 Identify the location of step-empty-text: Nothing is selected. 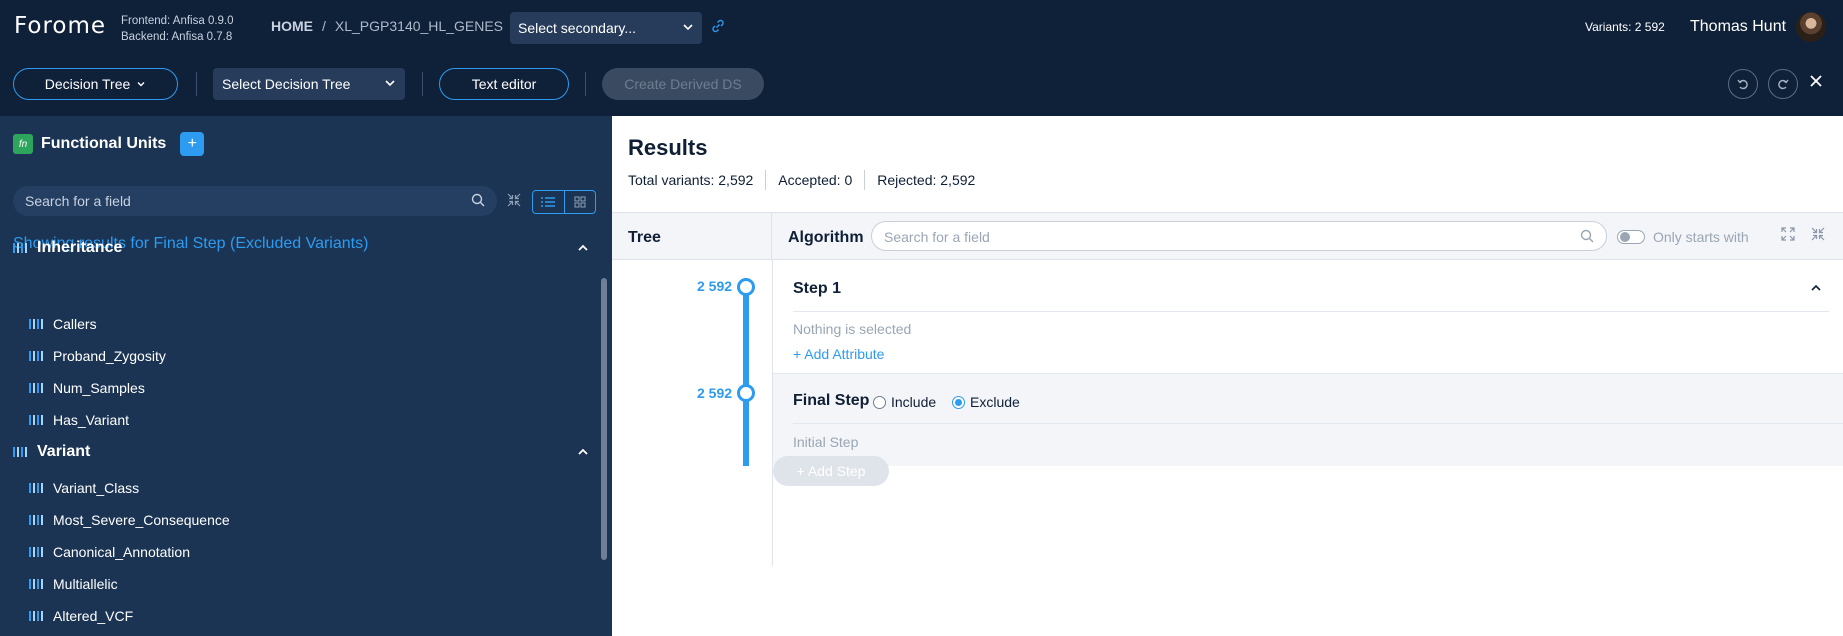
(852, 329).